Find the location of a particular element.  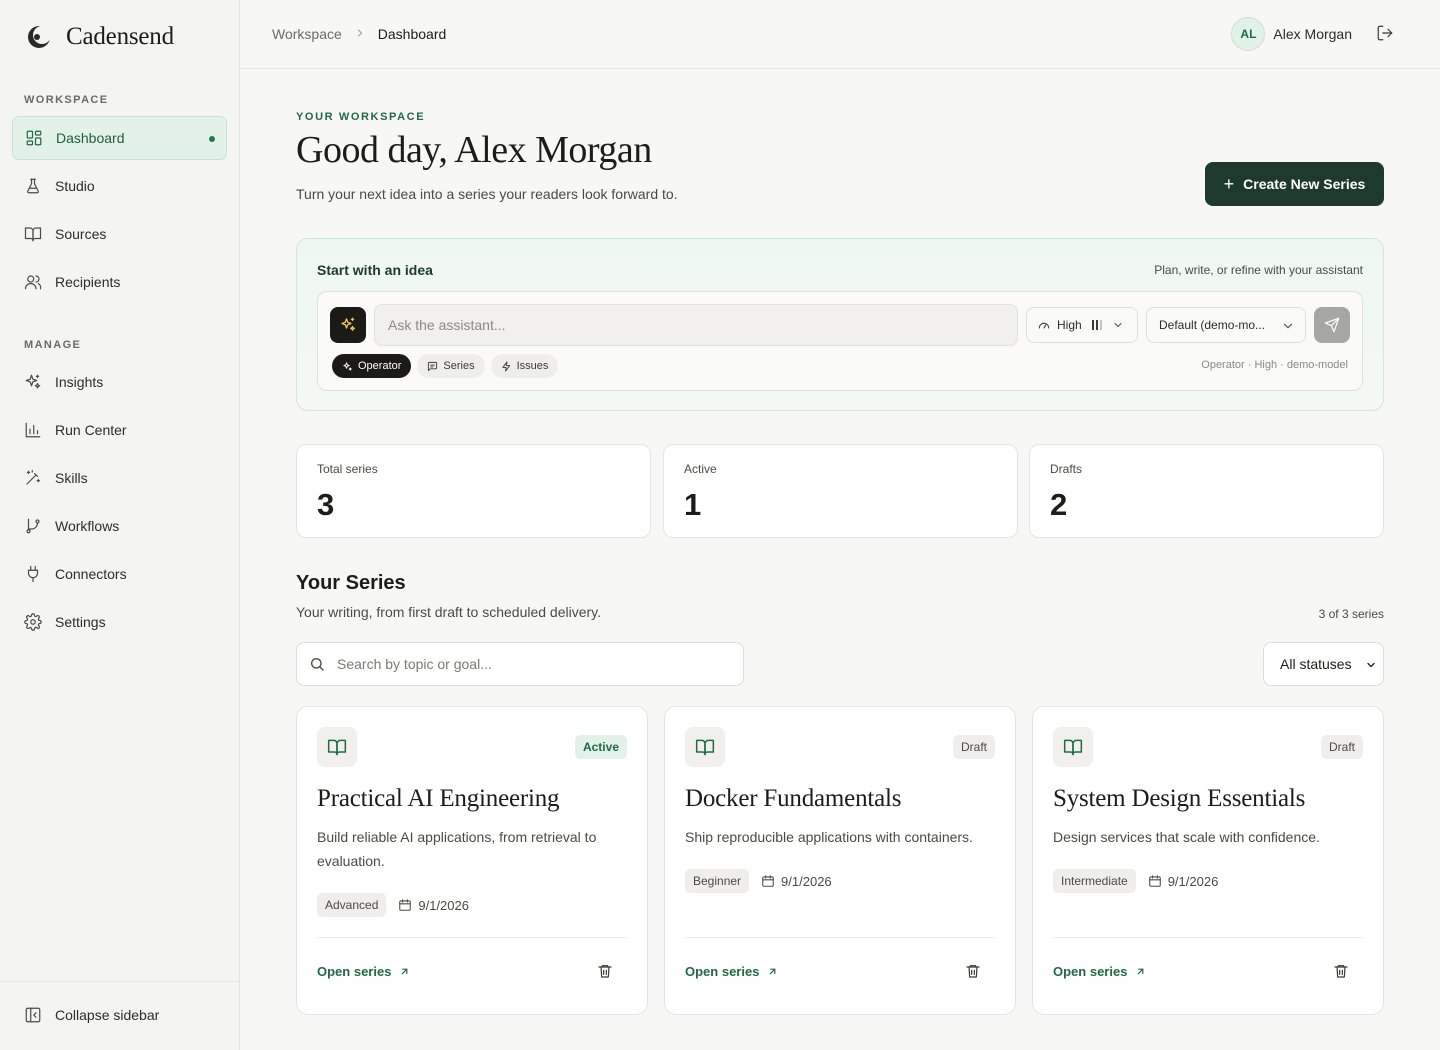

level-tag: Beginner is located at coordinates (717, 881).